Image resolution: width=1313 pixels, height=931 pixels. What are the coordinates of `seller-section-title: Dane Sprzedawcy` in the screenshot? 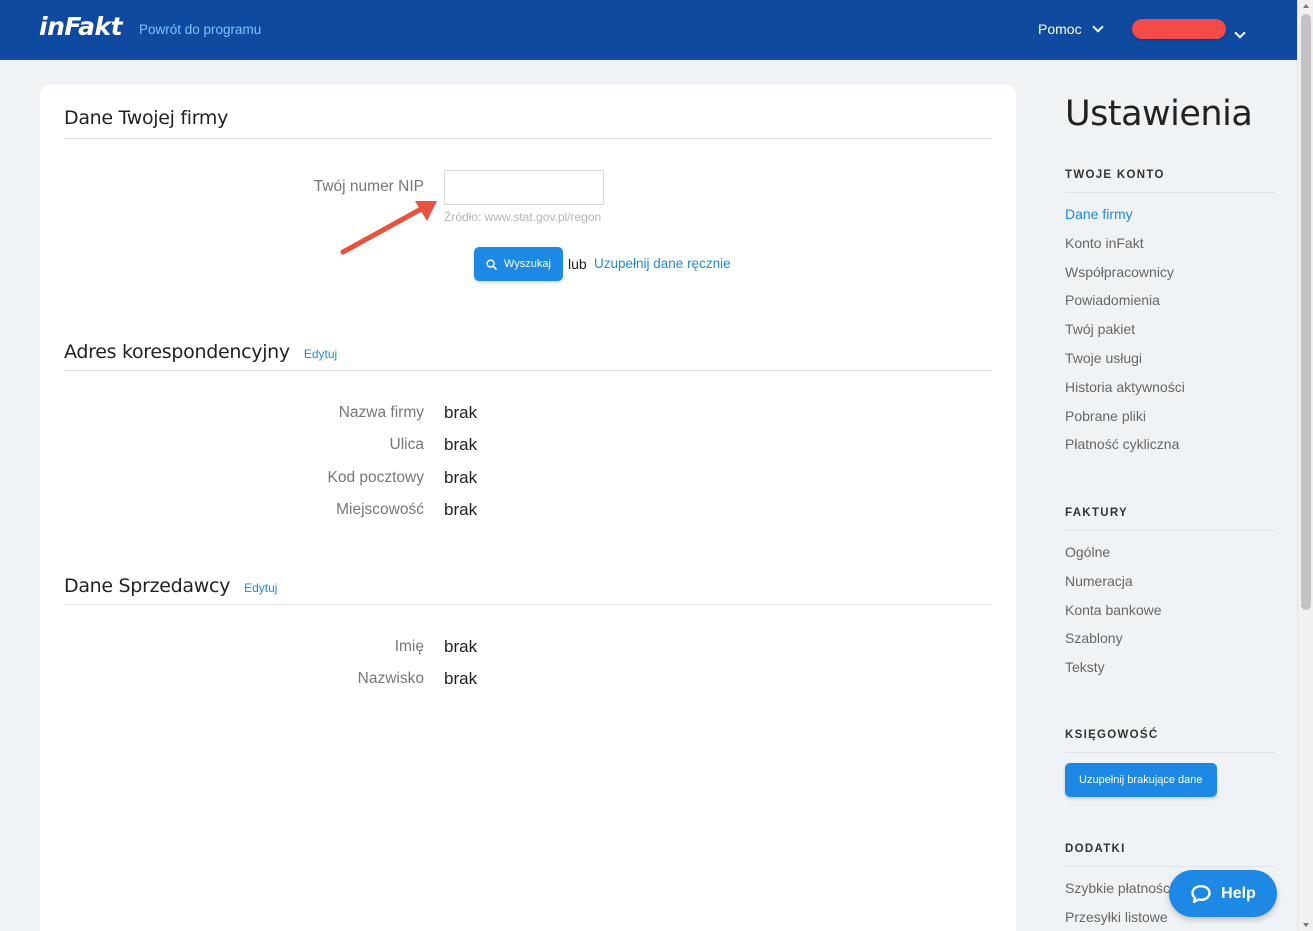 It's located at (147, 586).